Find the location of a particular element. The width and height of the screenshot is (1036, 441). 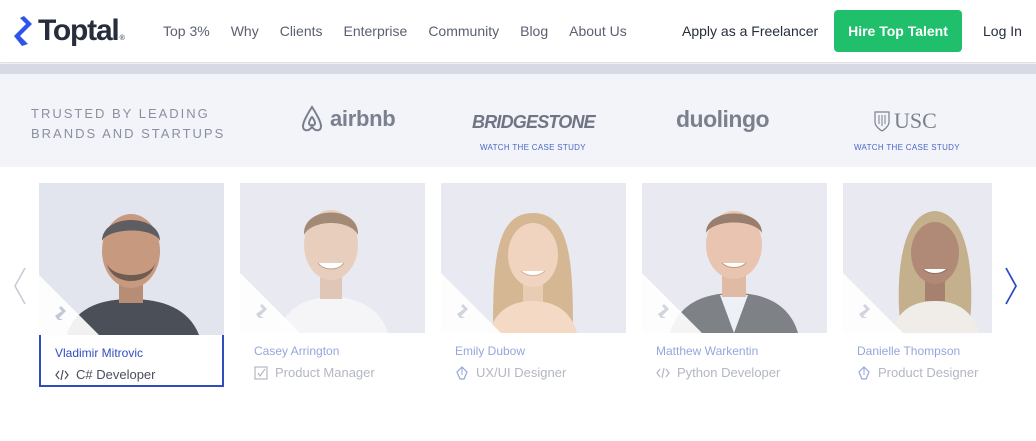

talent-role: UX/UI Designer is located at coordinates (510, 372).